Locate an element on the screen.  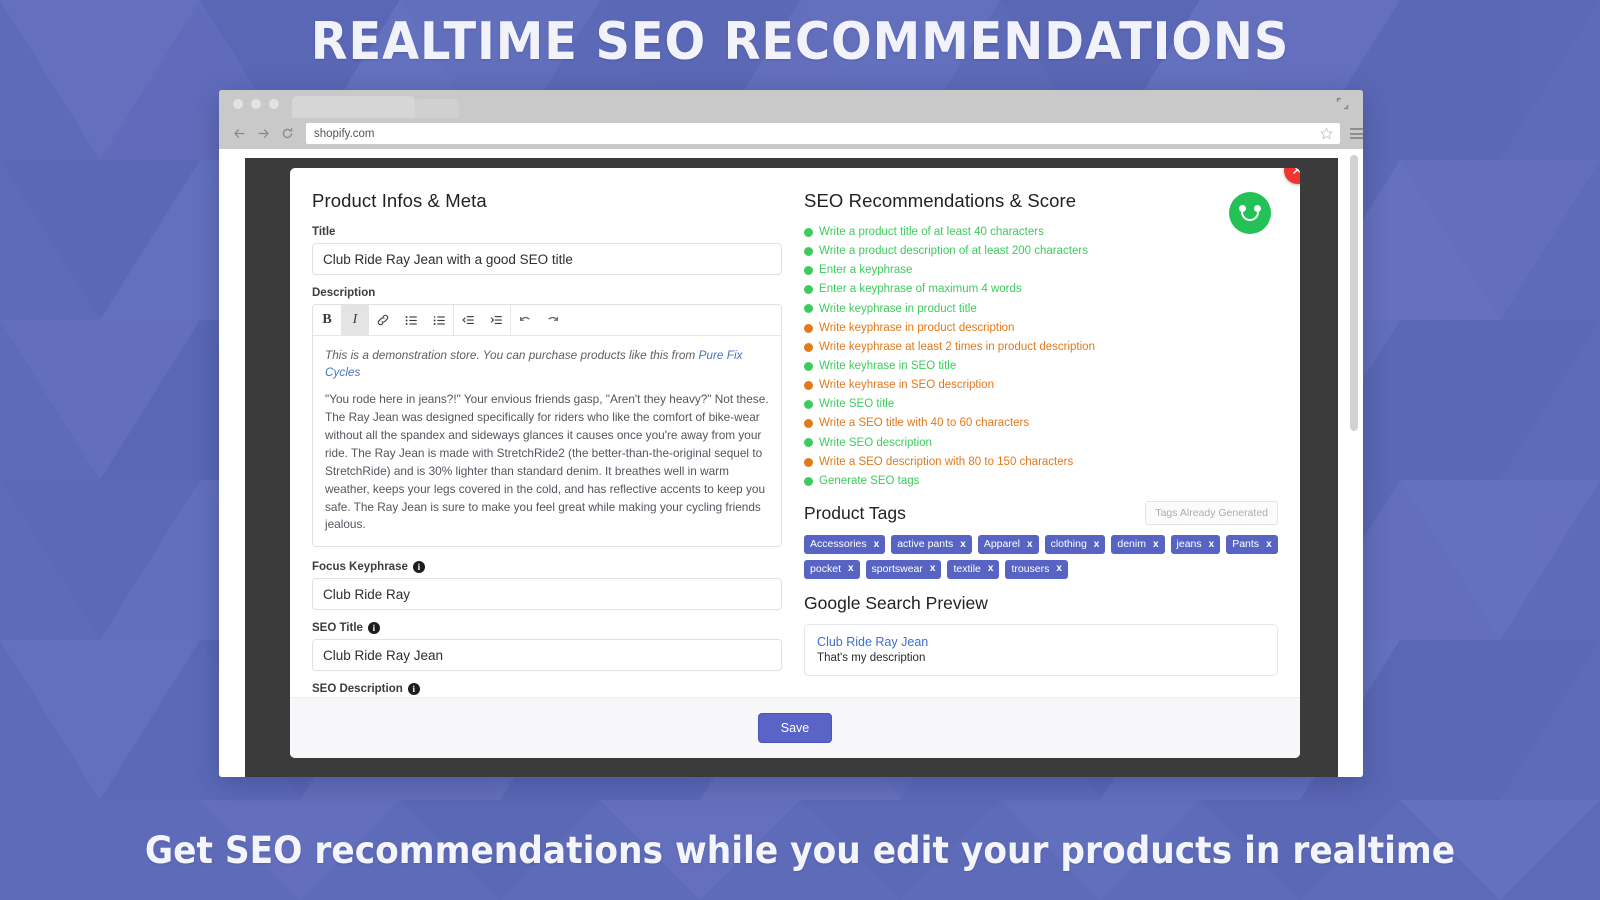
indent-icon is located at coordinates (496, 320).